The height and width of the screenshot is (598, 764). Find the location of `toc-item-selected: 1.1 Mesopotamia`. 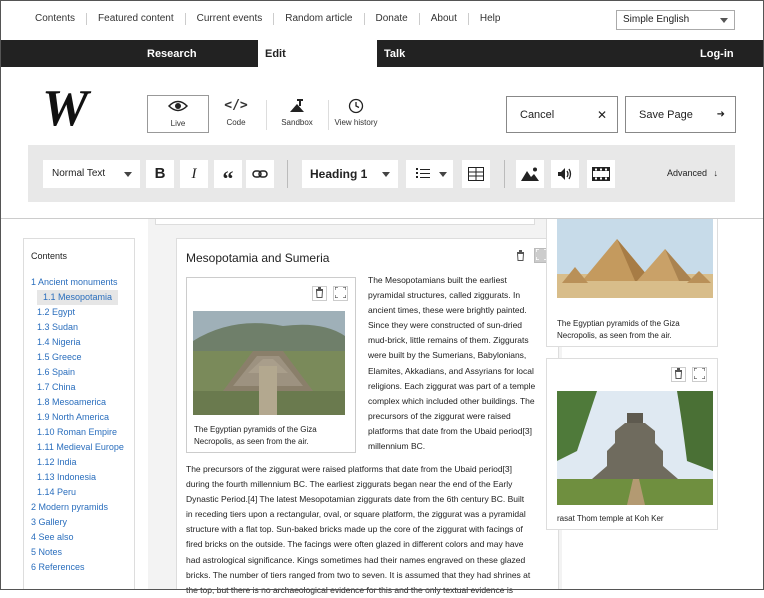

toc-item-selected: 1.1 Mesopotamia is located at coordinates (78, 297).